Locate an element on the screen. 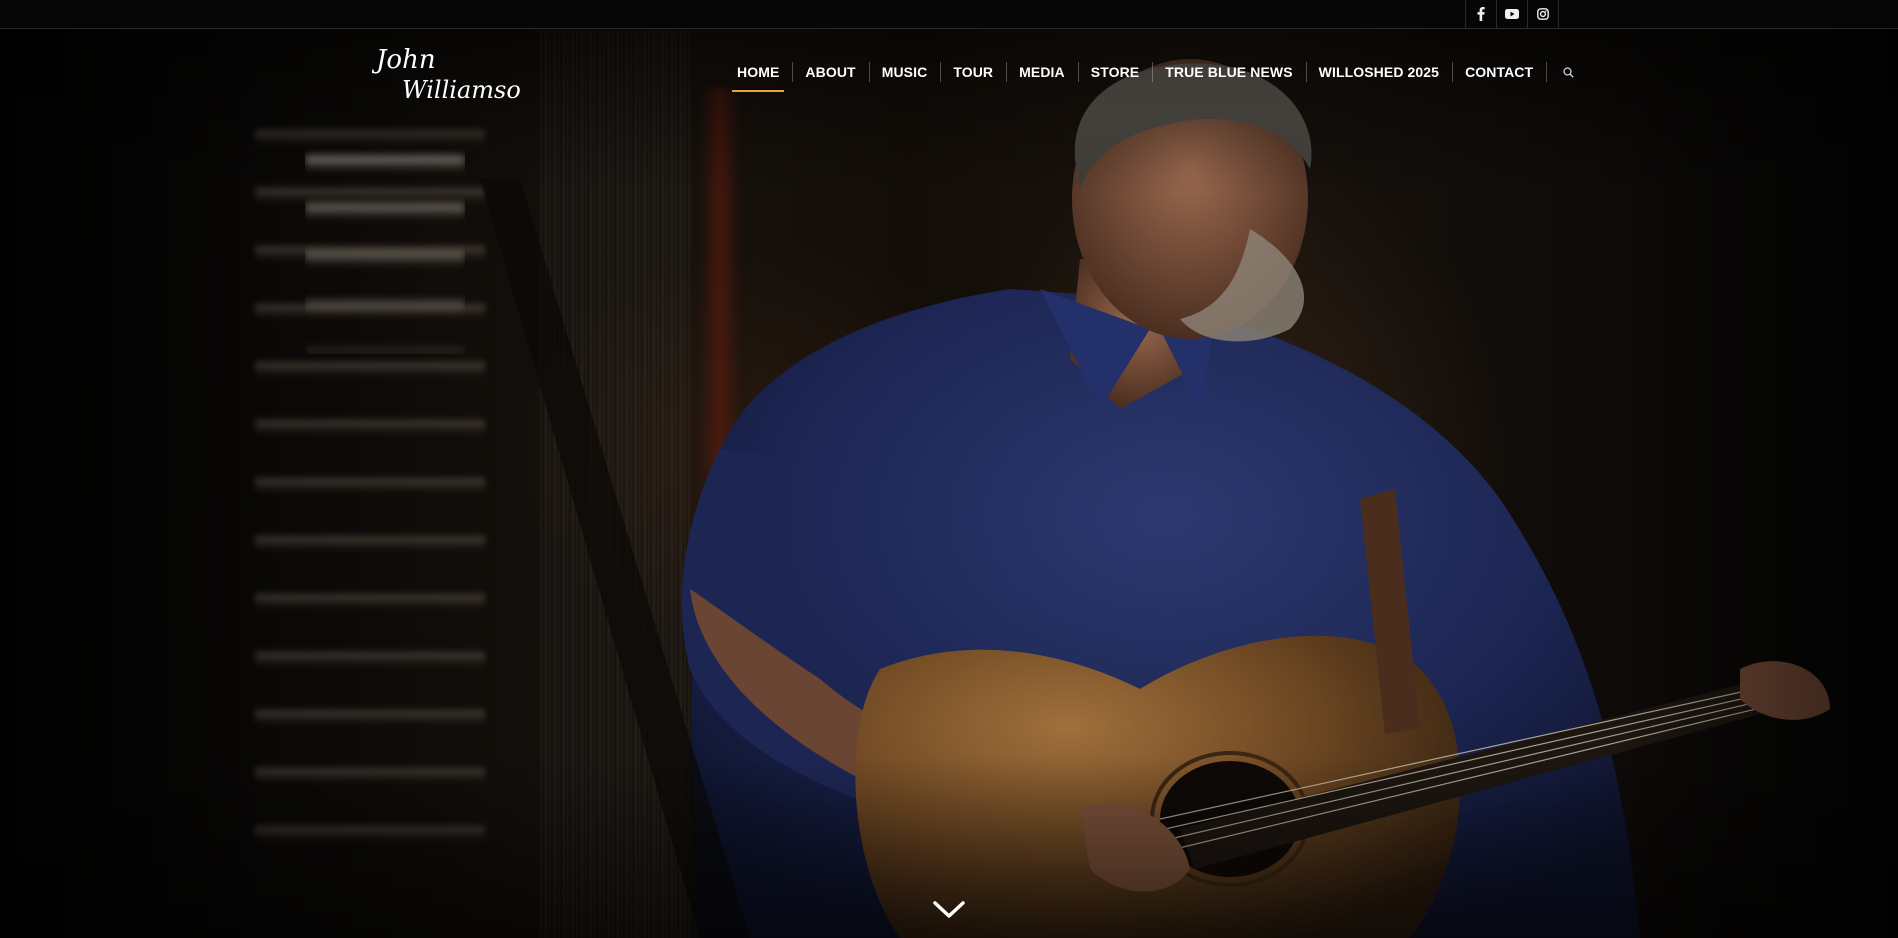 The height and width of the screenshot is (938, 1898). nav-home: HOME is located at coordinates (758, 72).